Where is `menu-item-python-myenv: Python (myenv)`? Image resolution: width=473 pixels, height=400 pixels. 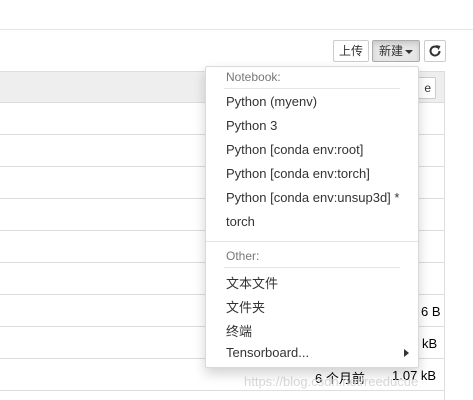
menu-item-python-myenv: Python (myenv) is located at coordinates (271, 101).